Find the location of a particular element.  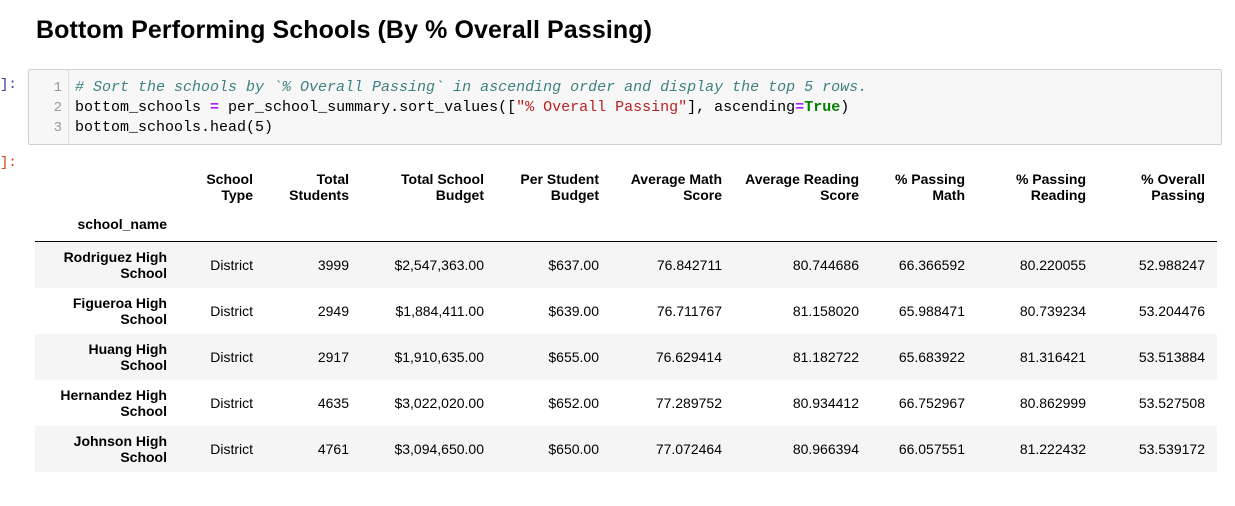

column-header-line: Reading is located at coordinates (1058, 195).